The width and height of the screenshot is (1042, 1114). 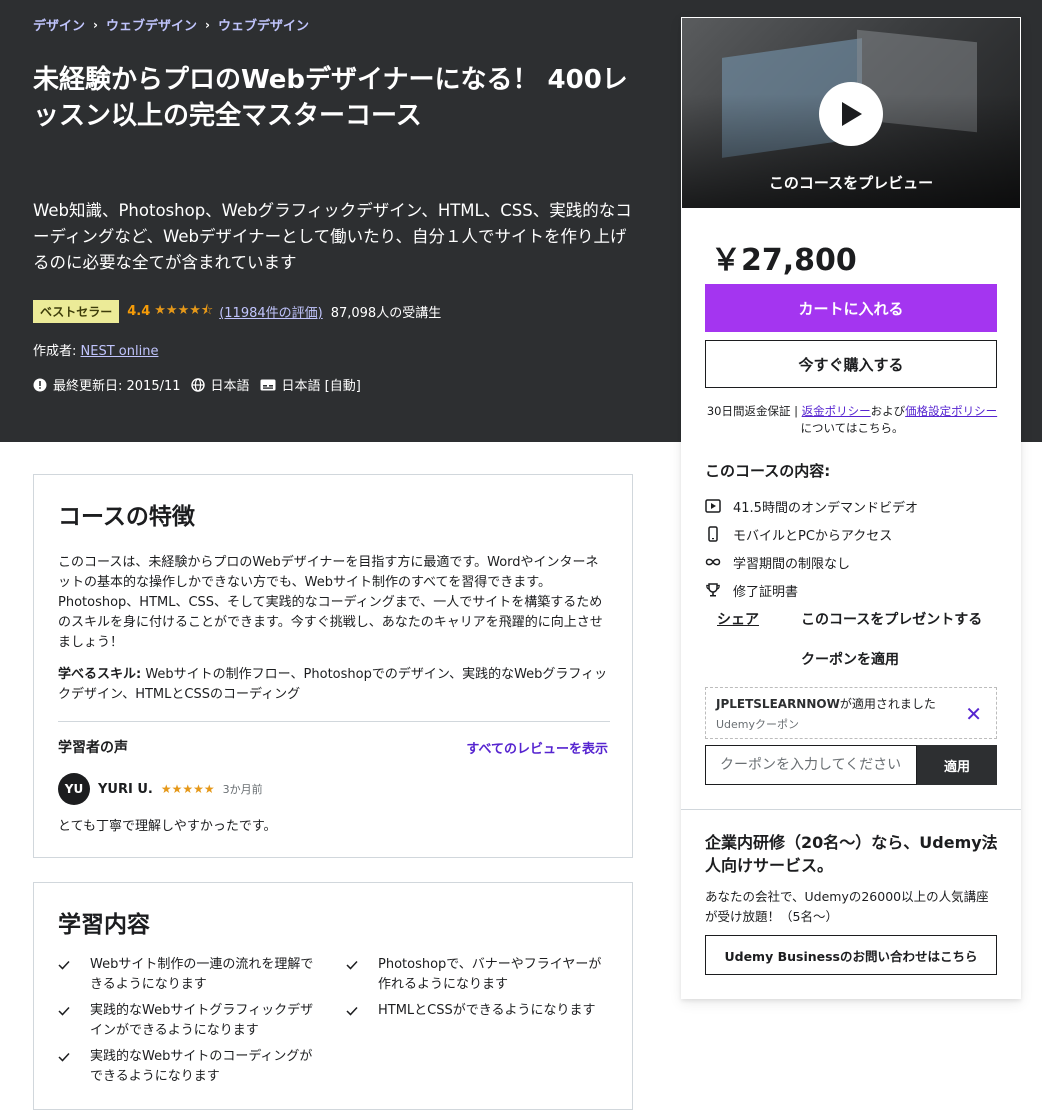 I want to click on reviewer-name: YURI U., so click(x=125, y=789).